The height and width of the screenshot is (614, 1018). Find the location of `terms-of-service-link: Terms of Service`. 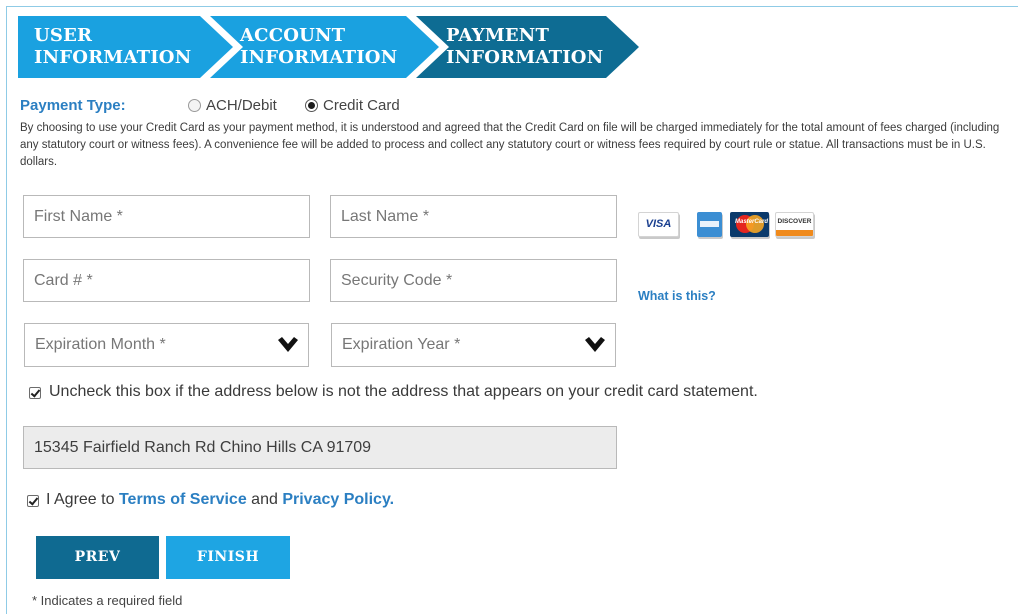

terms-of-service-link: Terms of Service is located at coordinates (183, 499).